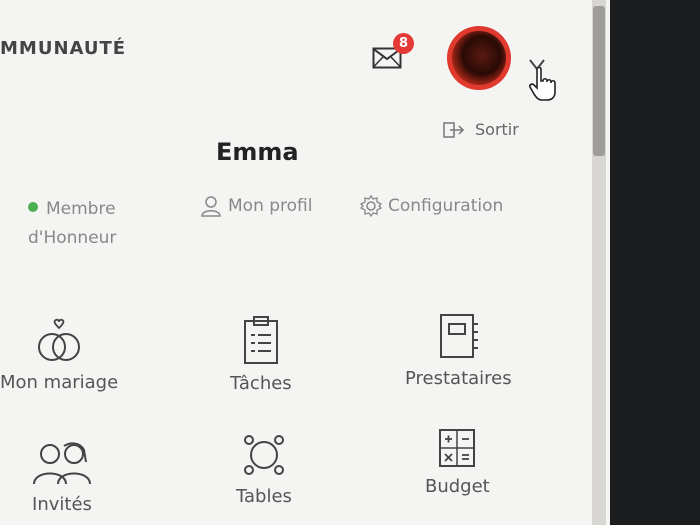 This screenshot has height=525, width=700. Describe the element at coordinates (458, 378) in the screenshot. I see `tile-label: Prestataires` at that location.